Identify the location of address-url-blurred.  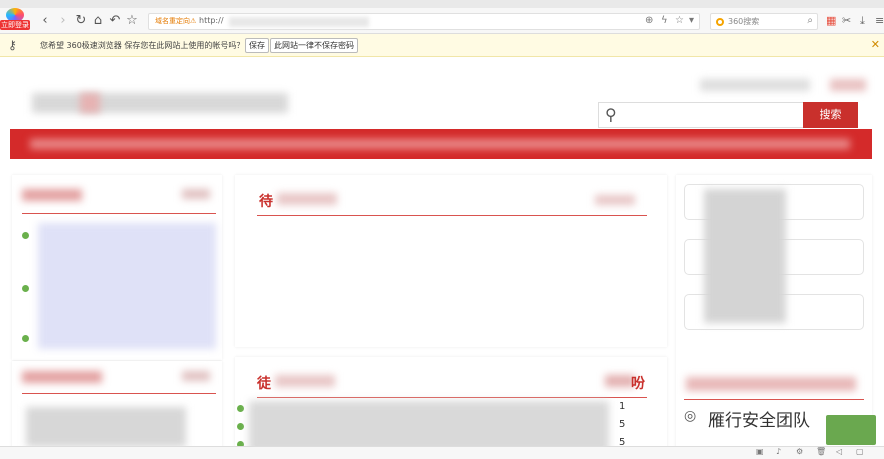
(299, 22).